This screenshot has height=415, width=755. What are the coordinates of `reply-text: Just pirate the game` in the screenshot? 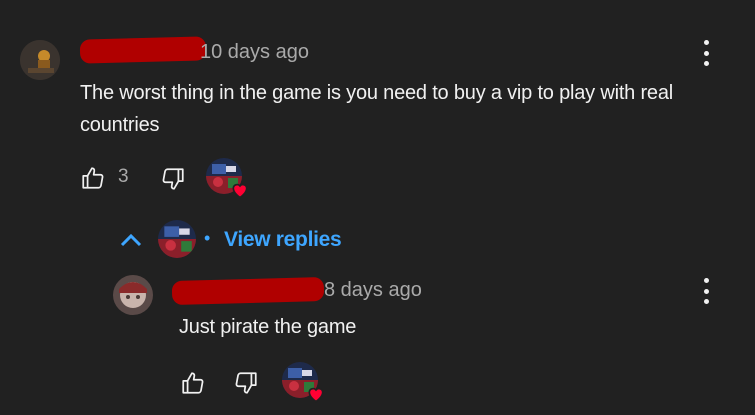 It's located at (268, 327).